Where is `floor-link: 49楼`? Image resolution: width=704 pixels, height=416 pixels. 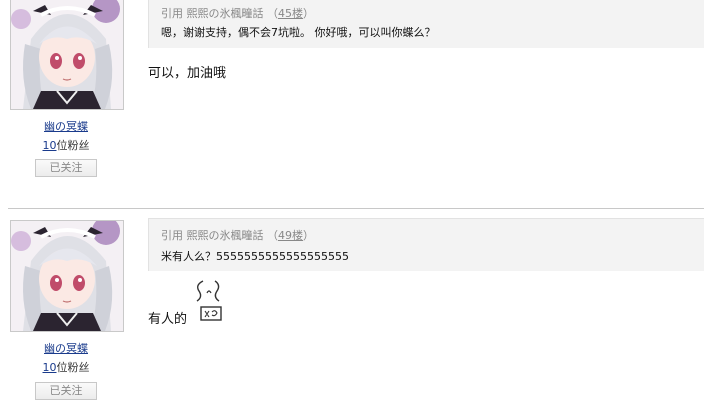 floor-link: 49楼 is located at coordinates (290, 235).